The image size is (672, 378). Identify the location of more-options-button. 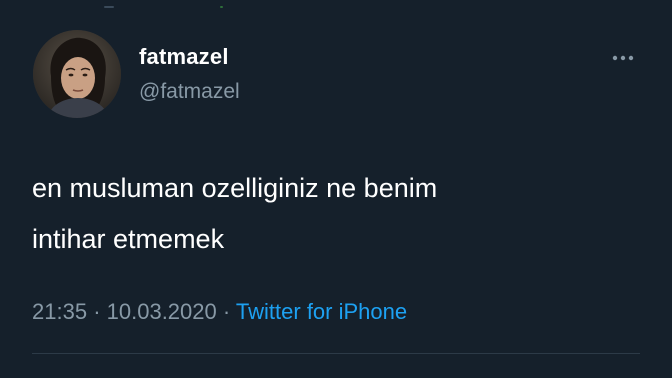
(623, 58).